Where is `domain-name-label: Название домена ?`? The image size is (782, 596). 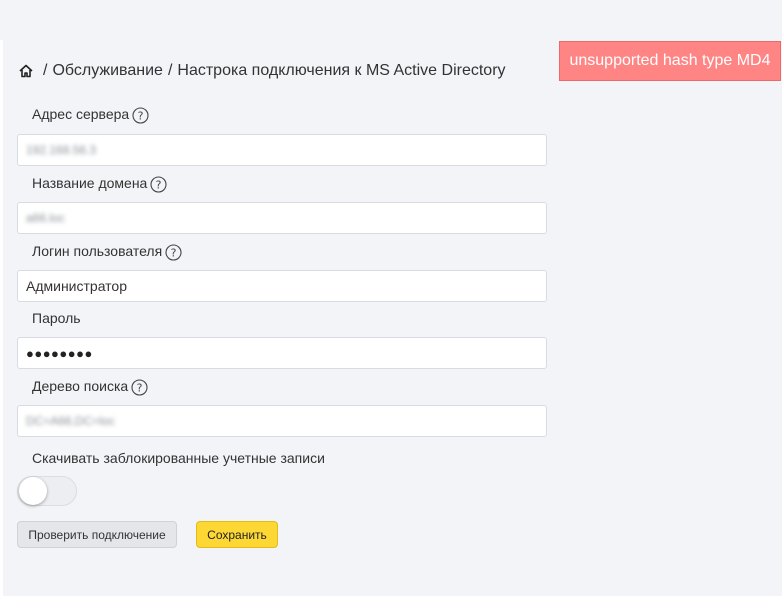
domain-name-label: Название домена ? is located at coordinates (99, 183).